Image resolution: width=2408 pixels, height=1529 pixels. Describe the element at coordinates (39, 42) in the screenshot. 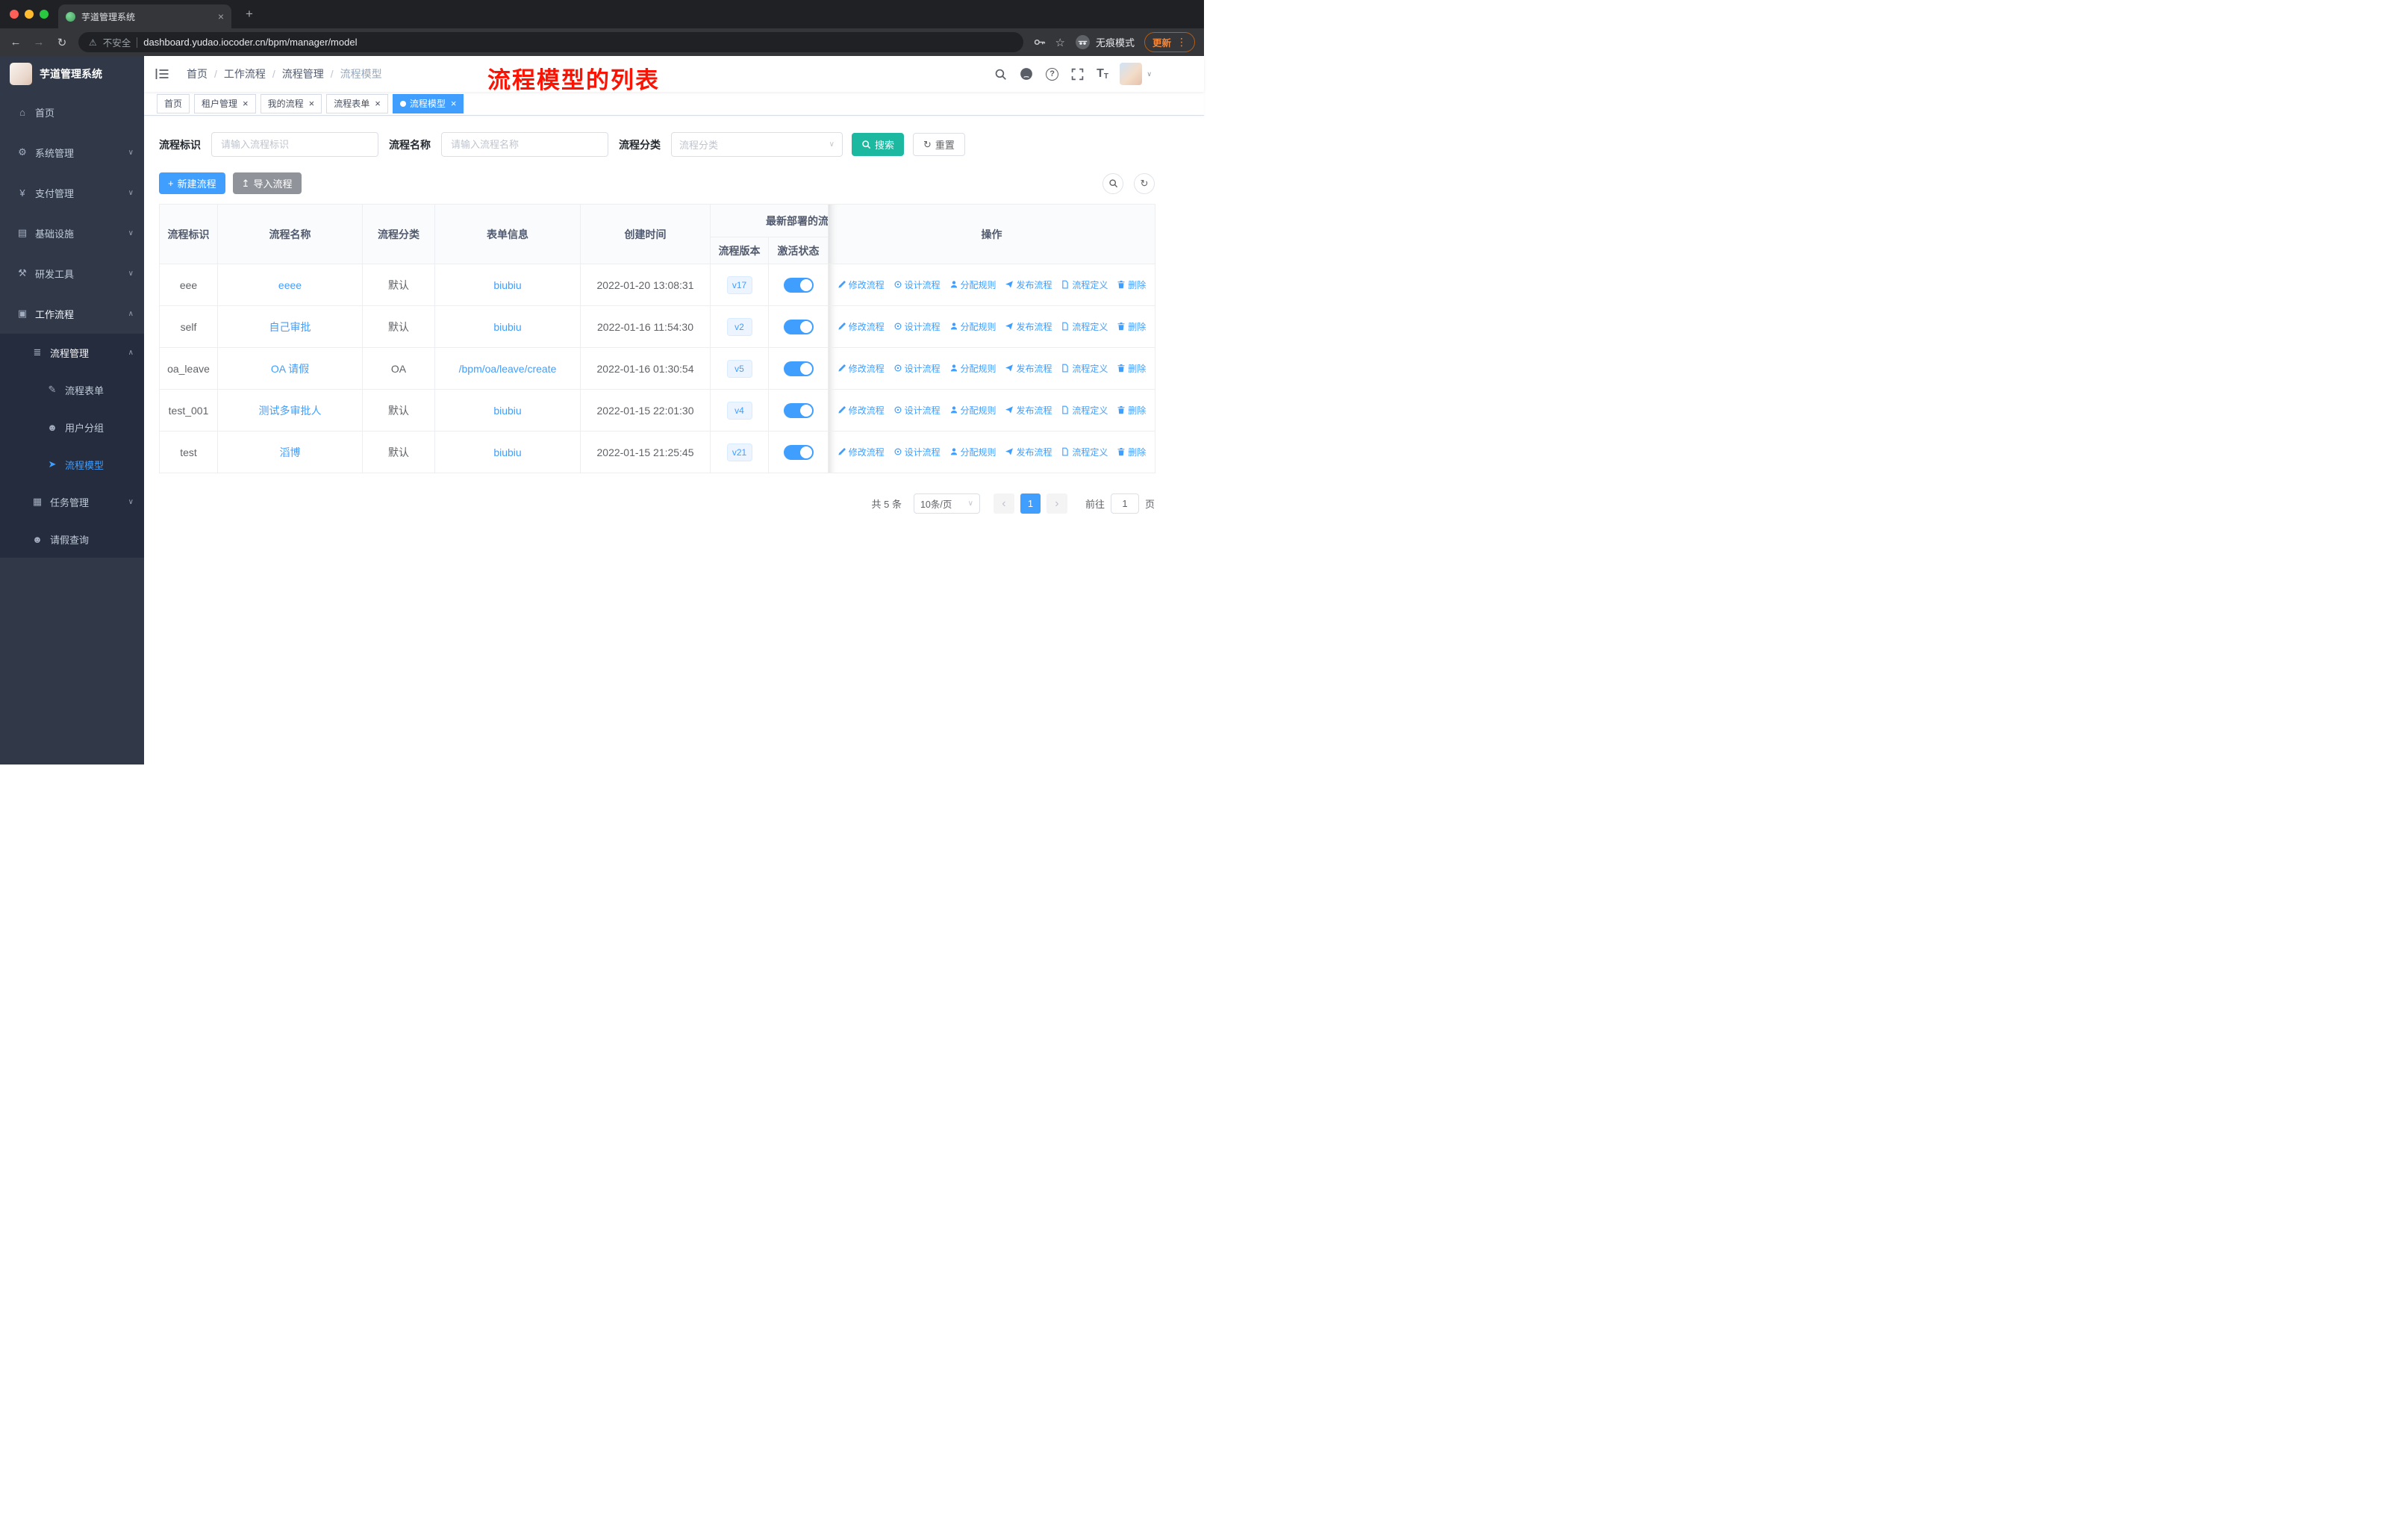

I see `forward-icon: →` at that location.